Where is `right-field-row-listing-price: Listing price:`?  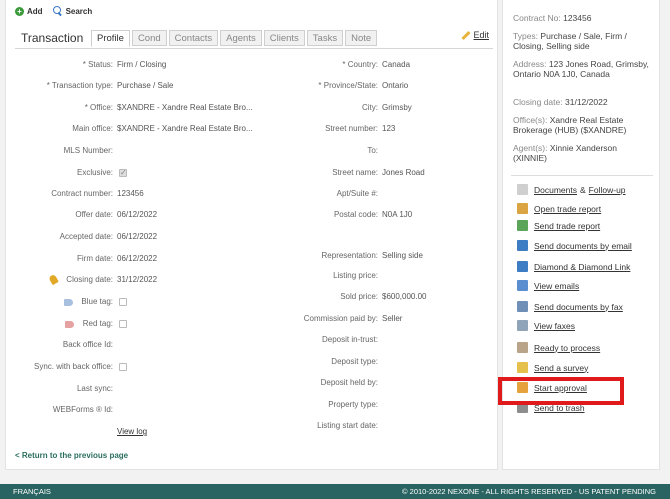 right-field-row-listing-price: Listing price: is located at coordinates (246, 276).